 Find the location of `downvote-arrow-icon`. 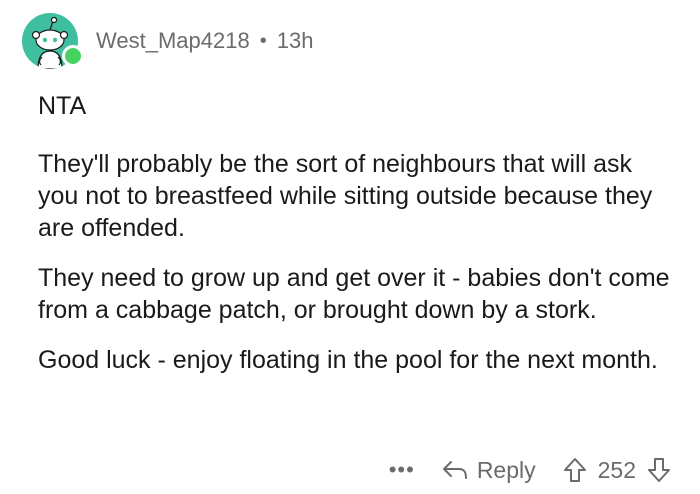

downvote-arrow-icon is located at coordinates (659, 470).